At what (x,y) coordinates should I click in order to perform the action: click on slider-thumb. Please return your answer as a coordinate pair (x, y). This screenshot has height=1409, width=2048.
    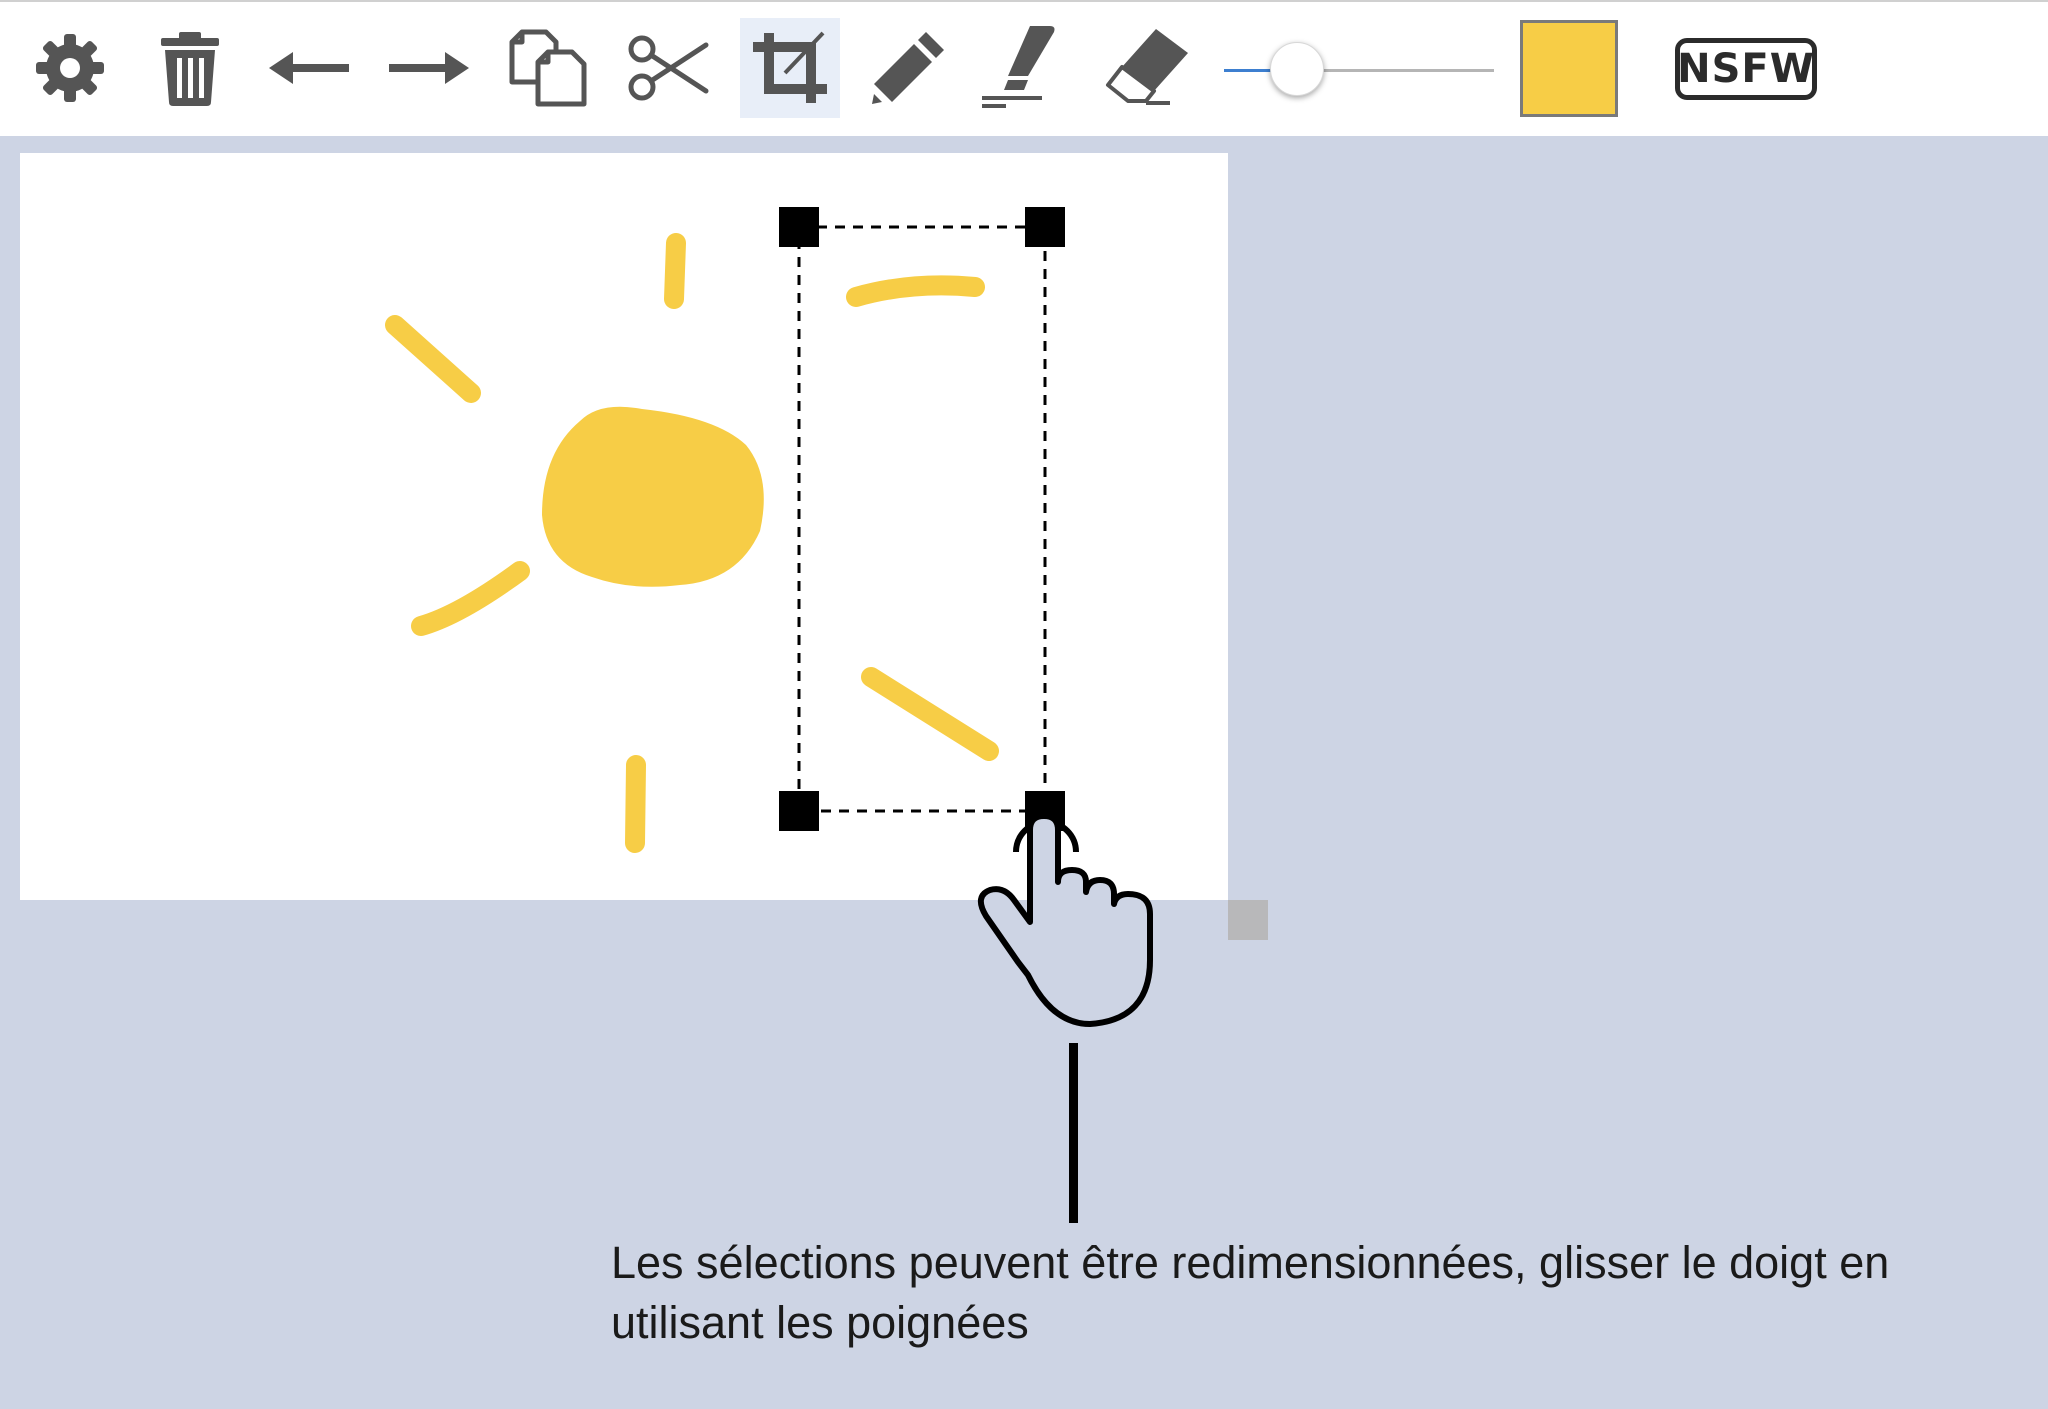
    Looking at the image, I should click on (1297, 69).